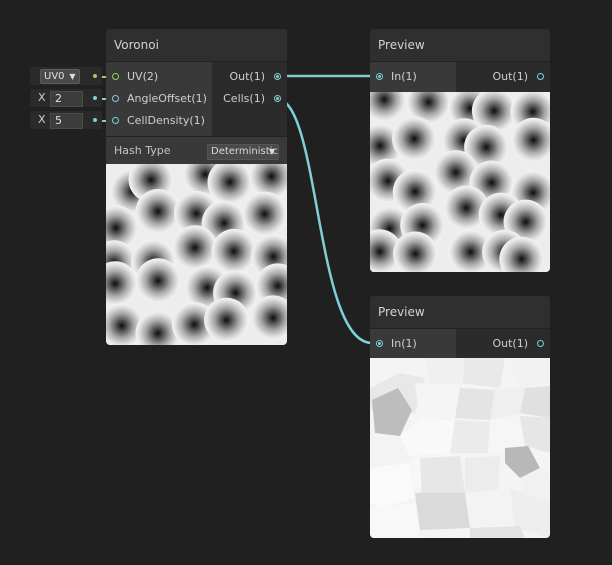 The image size is (612, 565). I want to click on hash-type-label: Hash Type, so click(142, 150).